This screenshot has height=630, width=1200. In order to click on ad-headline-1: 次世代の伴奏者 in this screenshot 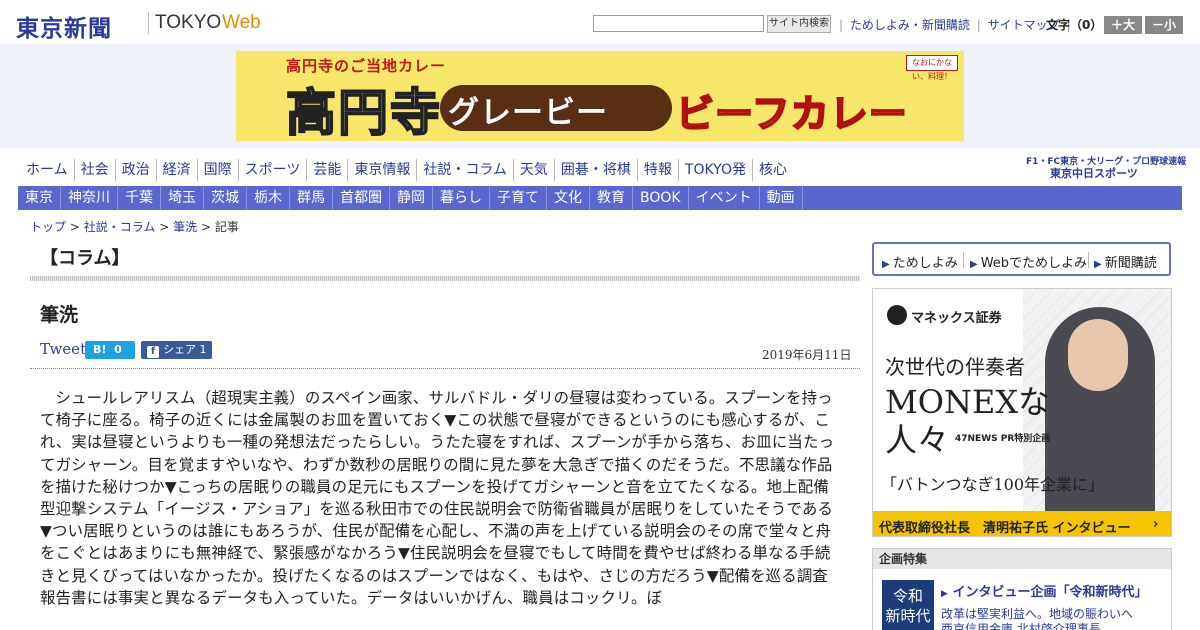, I will do `click(955, 367)`.